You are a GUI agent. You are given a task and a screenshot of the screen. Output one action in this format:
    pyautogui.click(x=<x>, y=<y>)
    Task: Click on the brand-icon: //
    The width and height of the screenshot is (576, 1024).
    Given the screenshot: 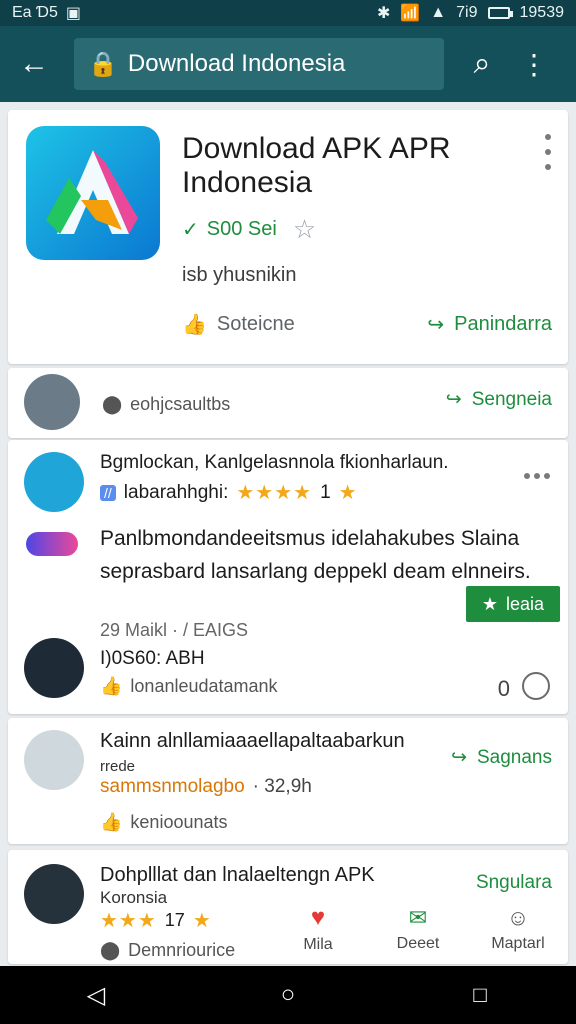 What is the action you would take?
    pyautogui.click(x=108, y=492)
    